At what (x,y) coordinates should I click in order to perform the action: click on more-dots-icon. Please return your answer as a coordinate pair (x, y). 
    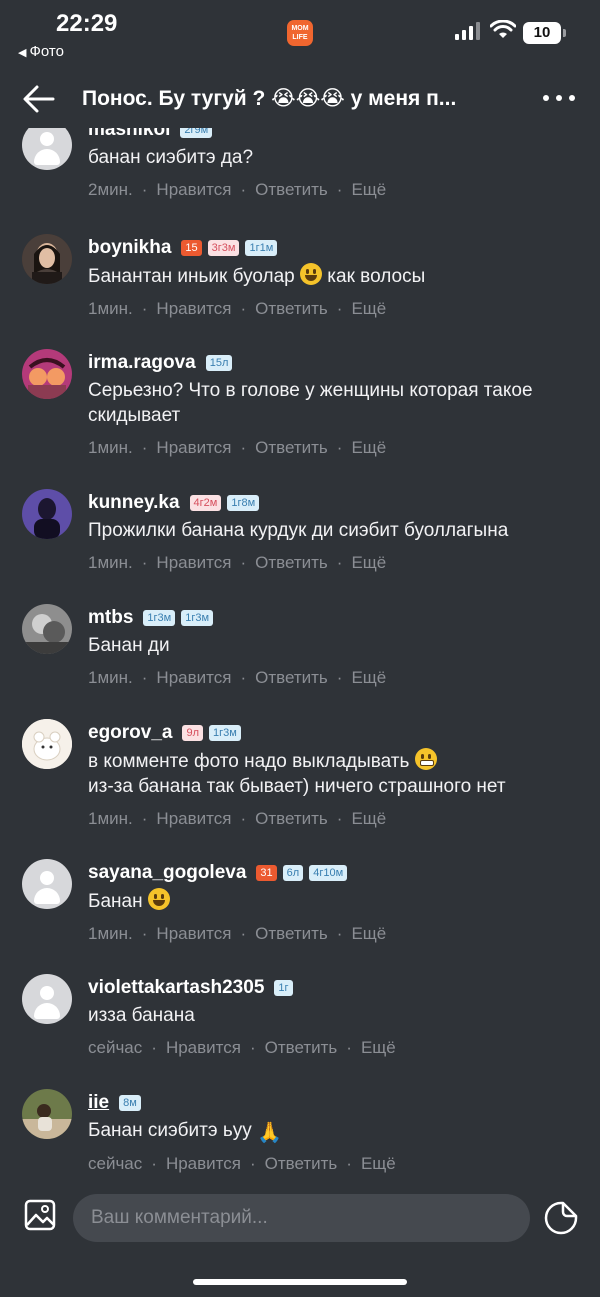
    Looking at the image, I should click on (559, 98).